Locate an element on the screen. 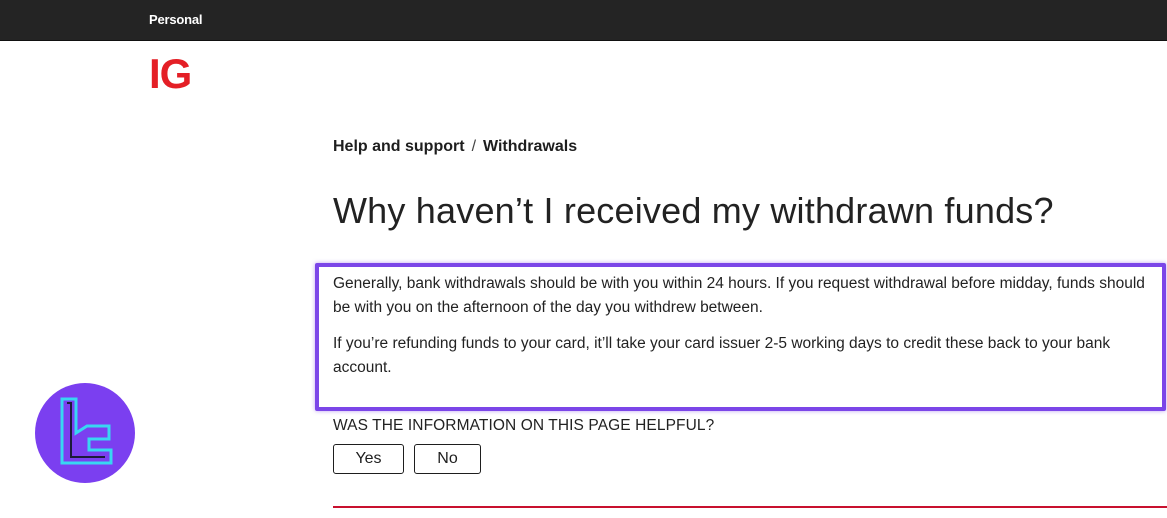 The height and width of the screenshot is (518, 1167). breadcrumb: Help and support / Withdrawals is located at coordinates (455, 147).